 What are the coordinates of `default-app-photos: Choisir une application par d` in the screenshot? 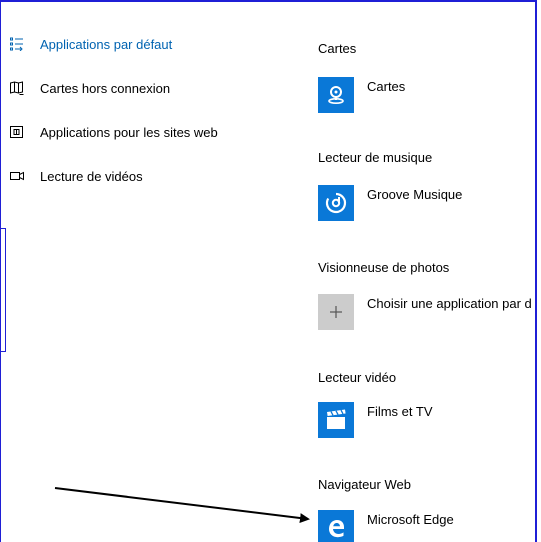 It's located at (425, 312).